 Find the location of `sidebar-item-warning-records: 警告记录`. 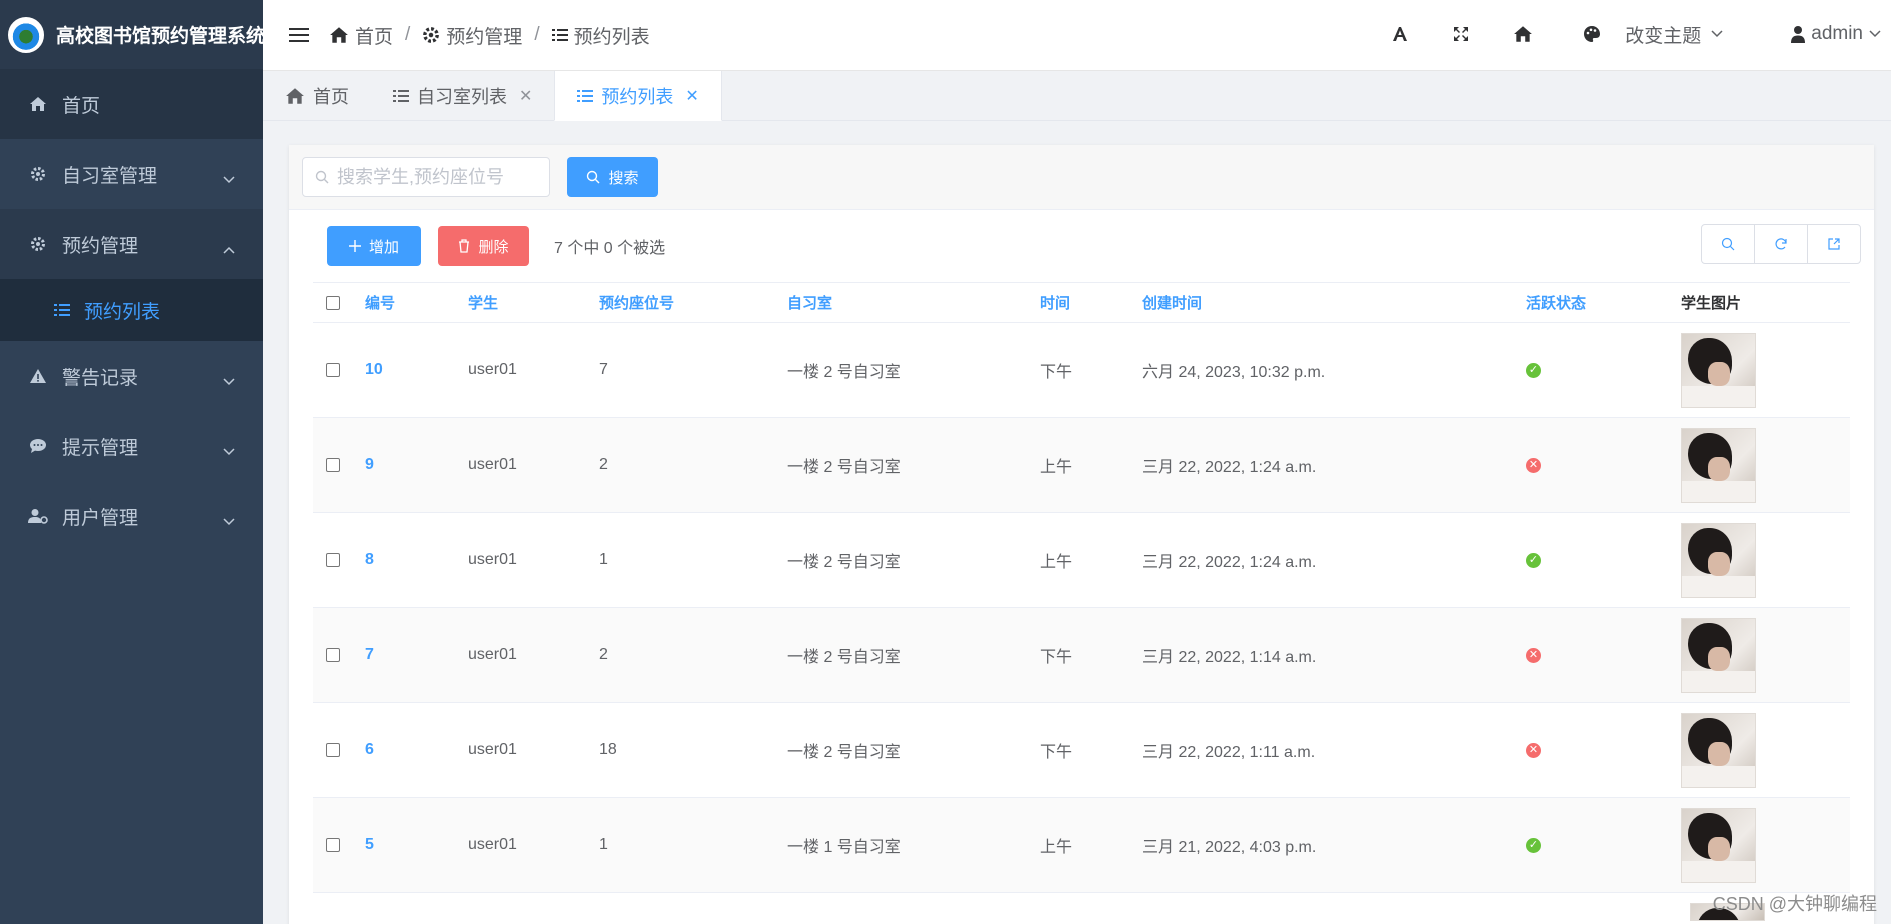

sidebar-item-warning-records: 警告记录 is located at coordinates (131, 376).